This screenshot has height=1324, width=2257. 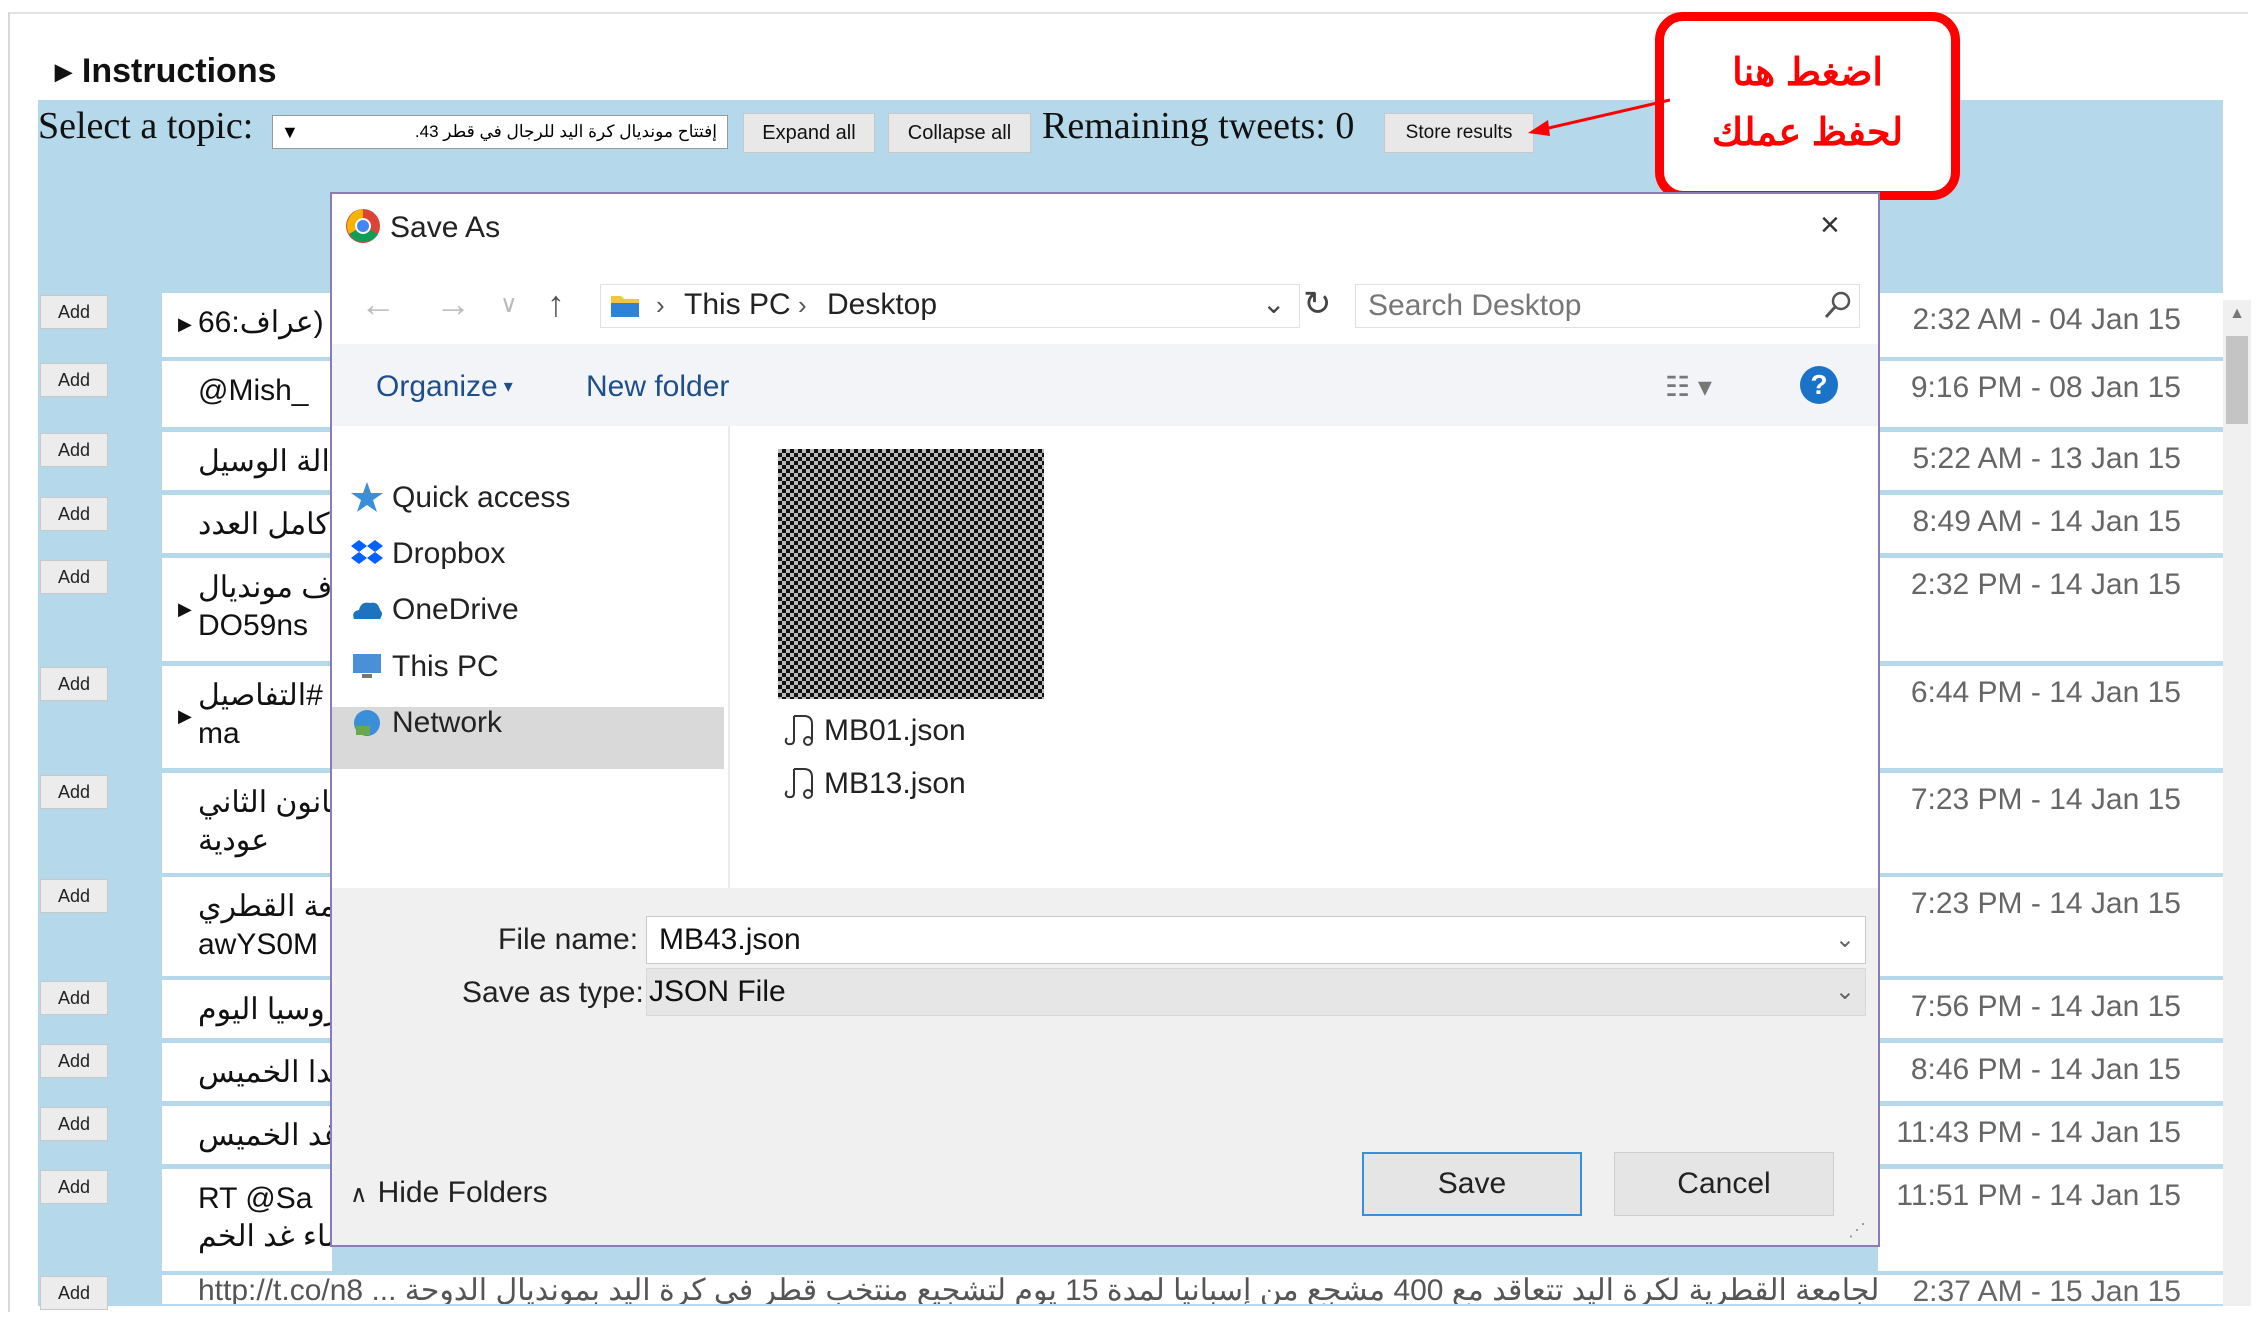 I want to click on tweet-row: ▶ عراف:66), so click(x=247, y=326).